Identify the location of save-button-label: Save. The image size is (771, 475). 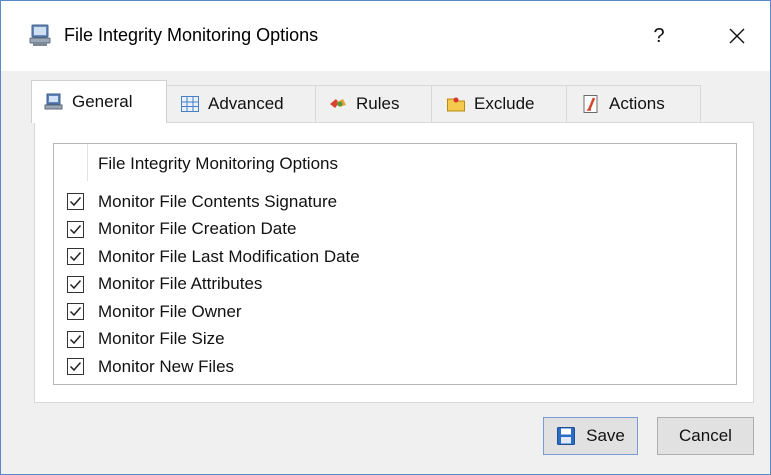
(605, 435).